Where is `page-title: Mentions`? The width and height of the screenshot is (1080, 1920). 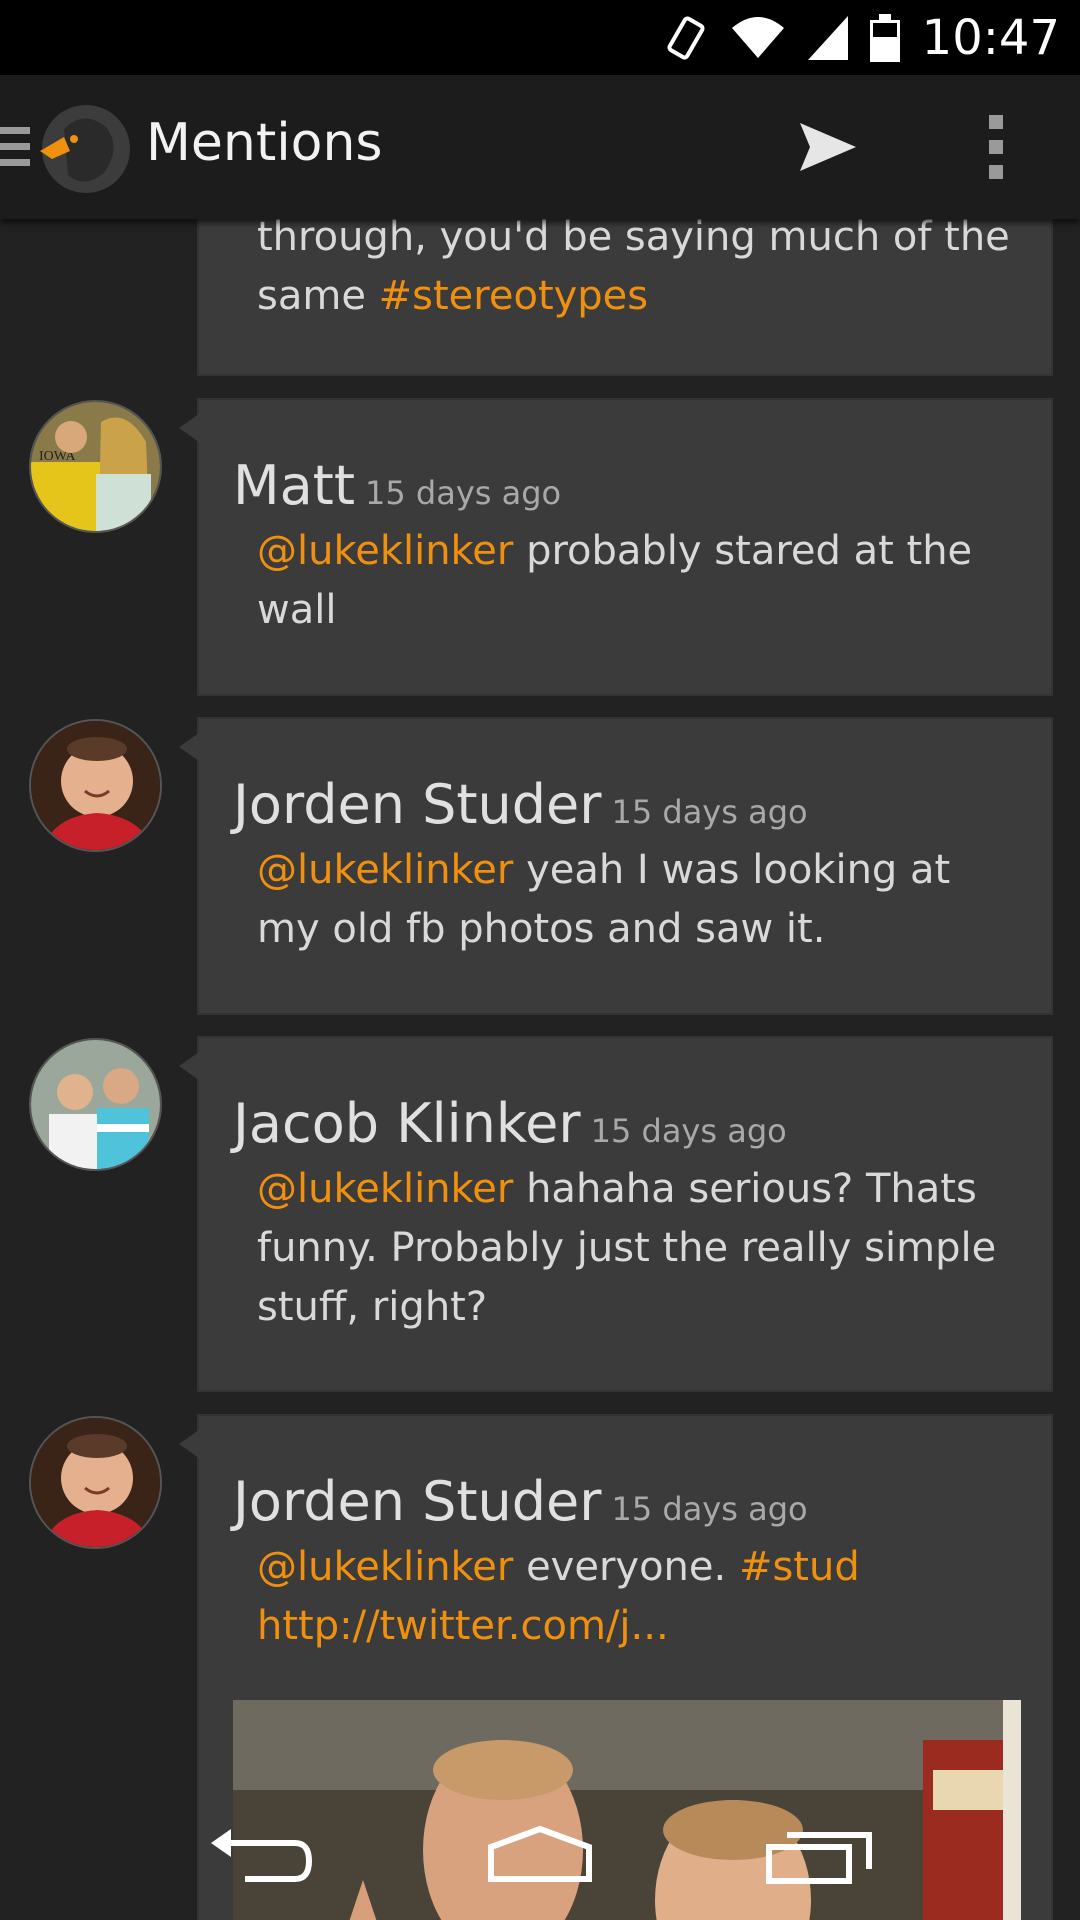 page-title: Mentions is located at coordinates (264, 143).